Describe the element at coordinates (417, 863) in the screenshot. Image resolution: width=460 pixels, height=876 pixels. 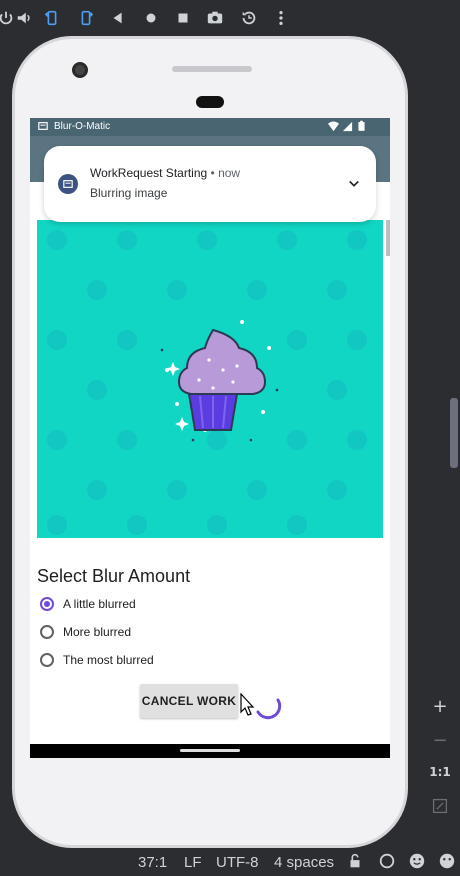
I see `feedback-icon` at that location.